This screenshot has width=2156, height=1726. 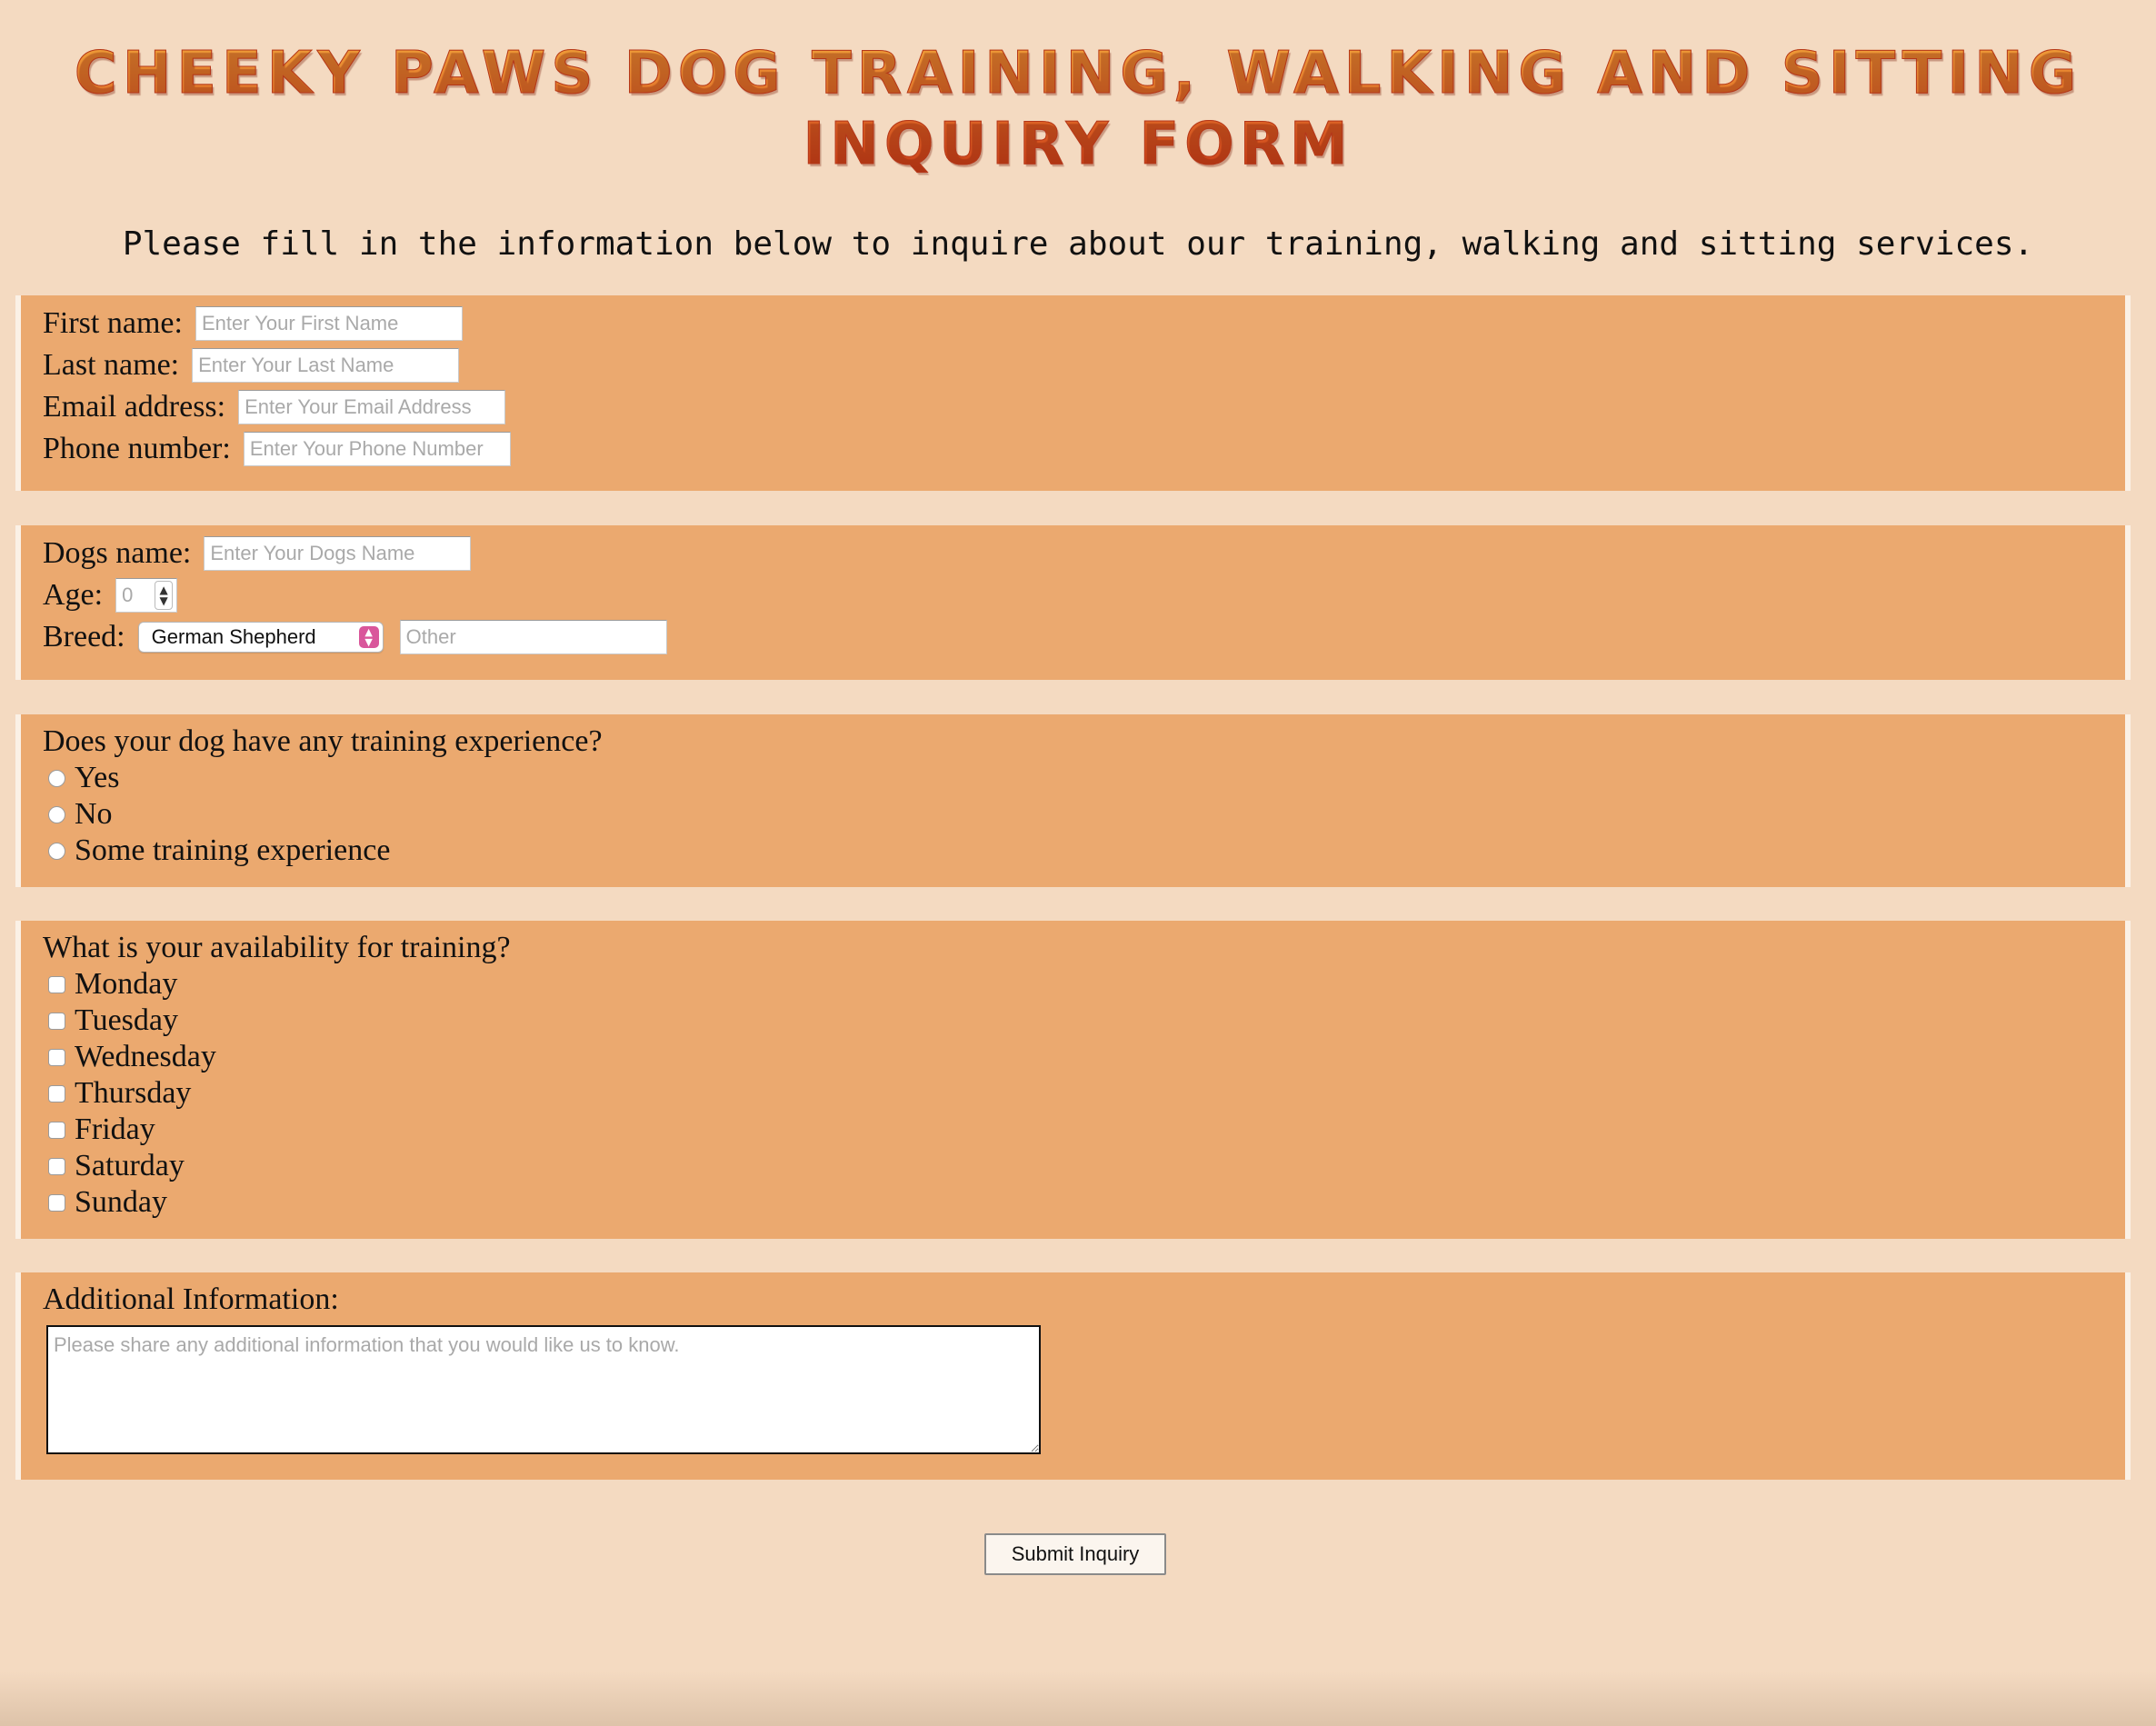 I want to click on email-label: Email address:, so click(x=134, y=407).